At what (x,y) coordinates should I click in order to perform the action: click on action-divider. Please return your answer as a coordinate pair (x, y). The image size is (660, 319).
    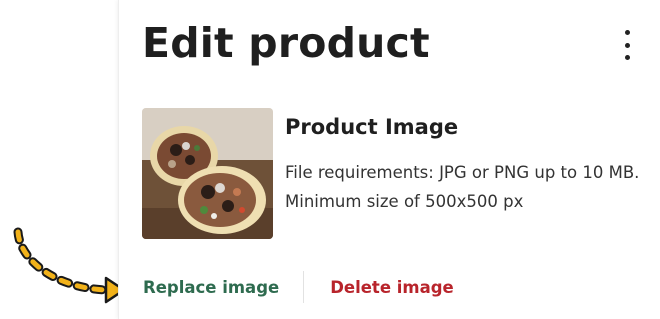
    Looking at the image, I should click on (304, 287).